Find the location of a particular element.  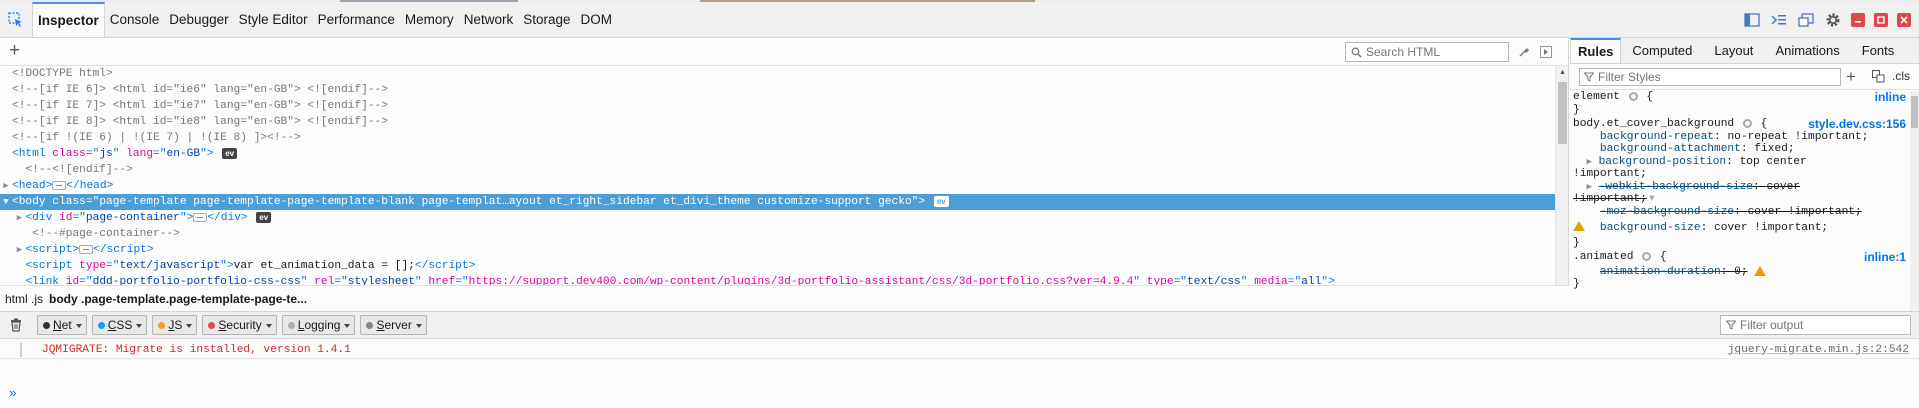

tab-animations: Animations is located at coordinates (1807, 50).